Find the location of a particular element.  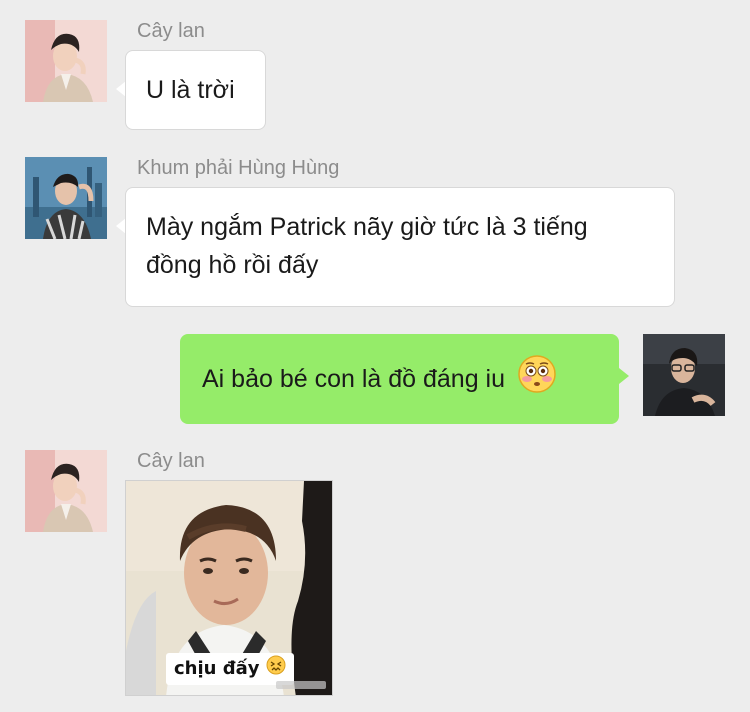

message-bubble: Ai bảo bé con là đồ đáng iu is located at coordinates (399, 379).